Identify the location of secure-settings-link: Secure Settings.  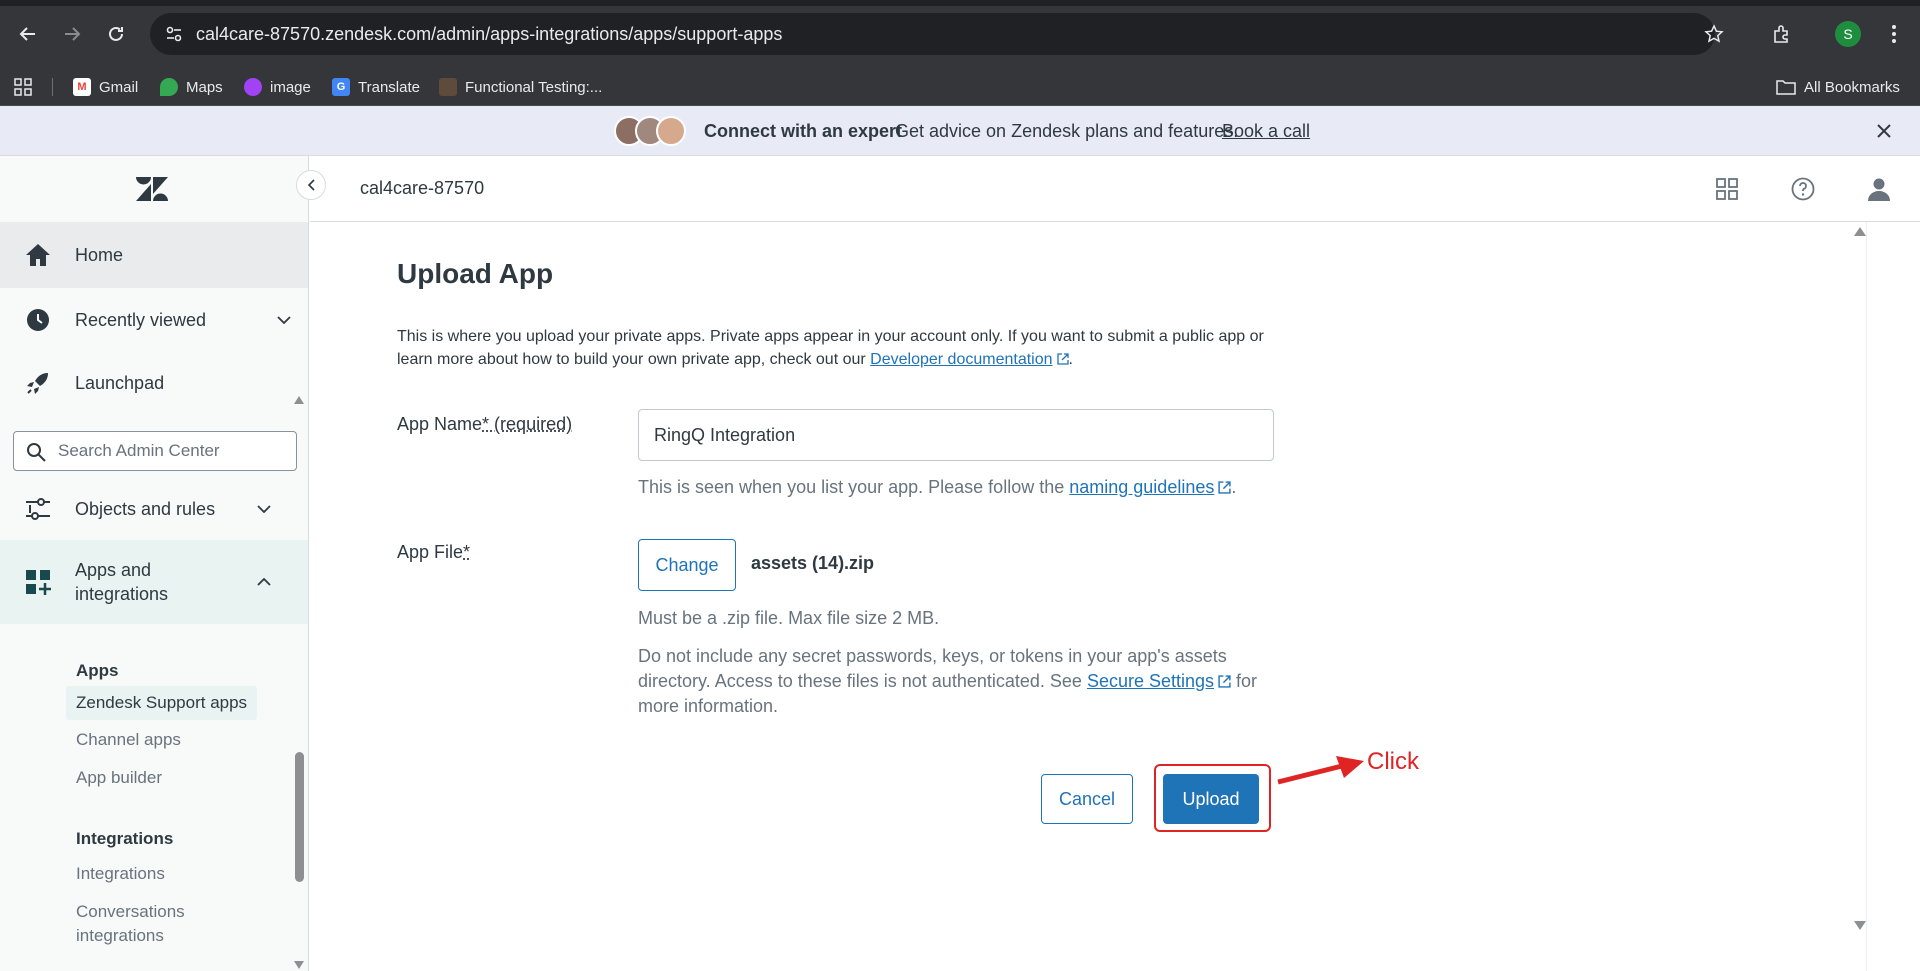
(1159, 681).